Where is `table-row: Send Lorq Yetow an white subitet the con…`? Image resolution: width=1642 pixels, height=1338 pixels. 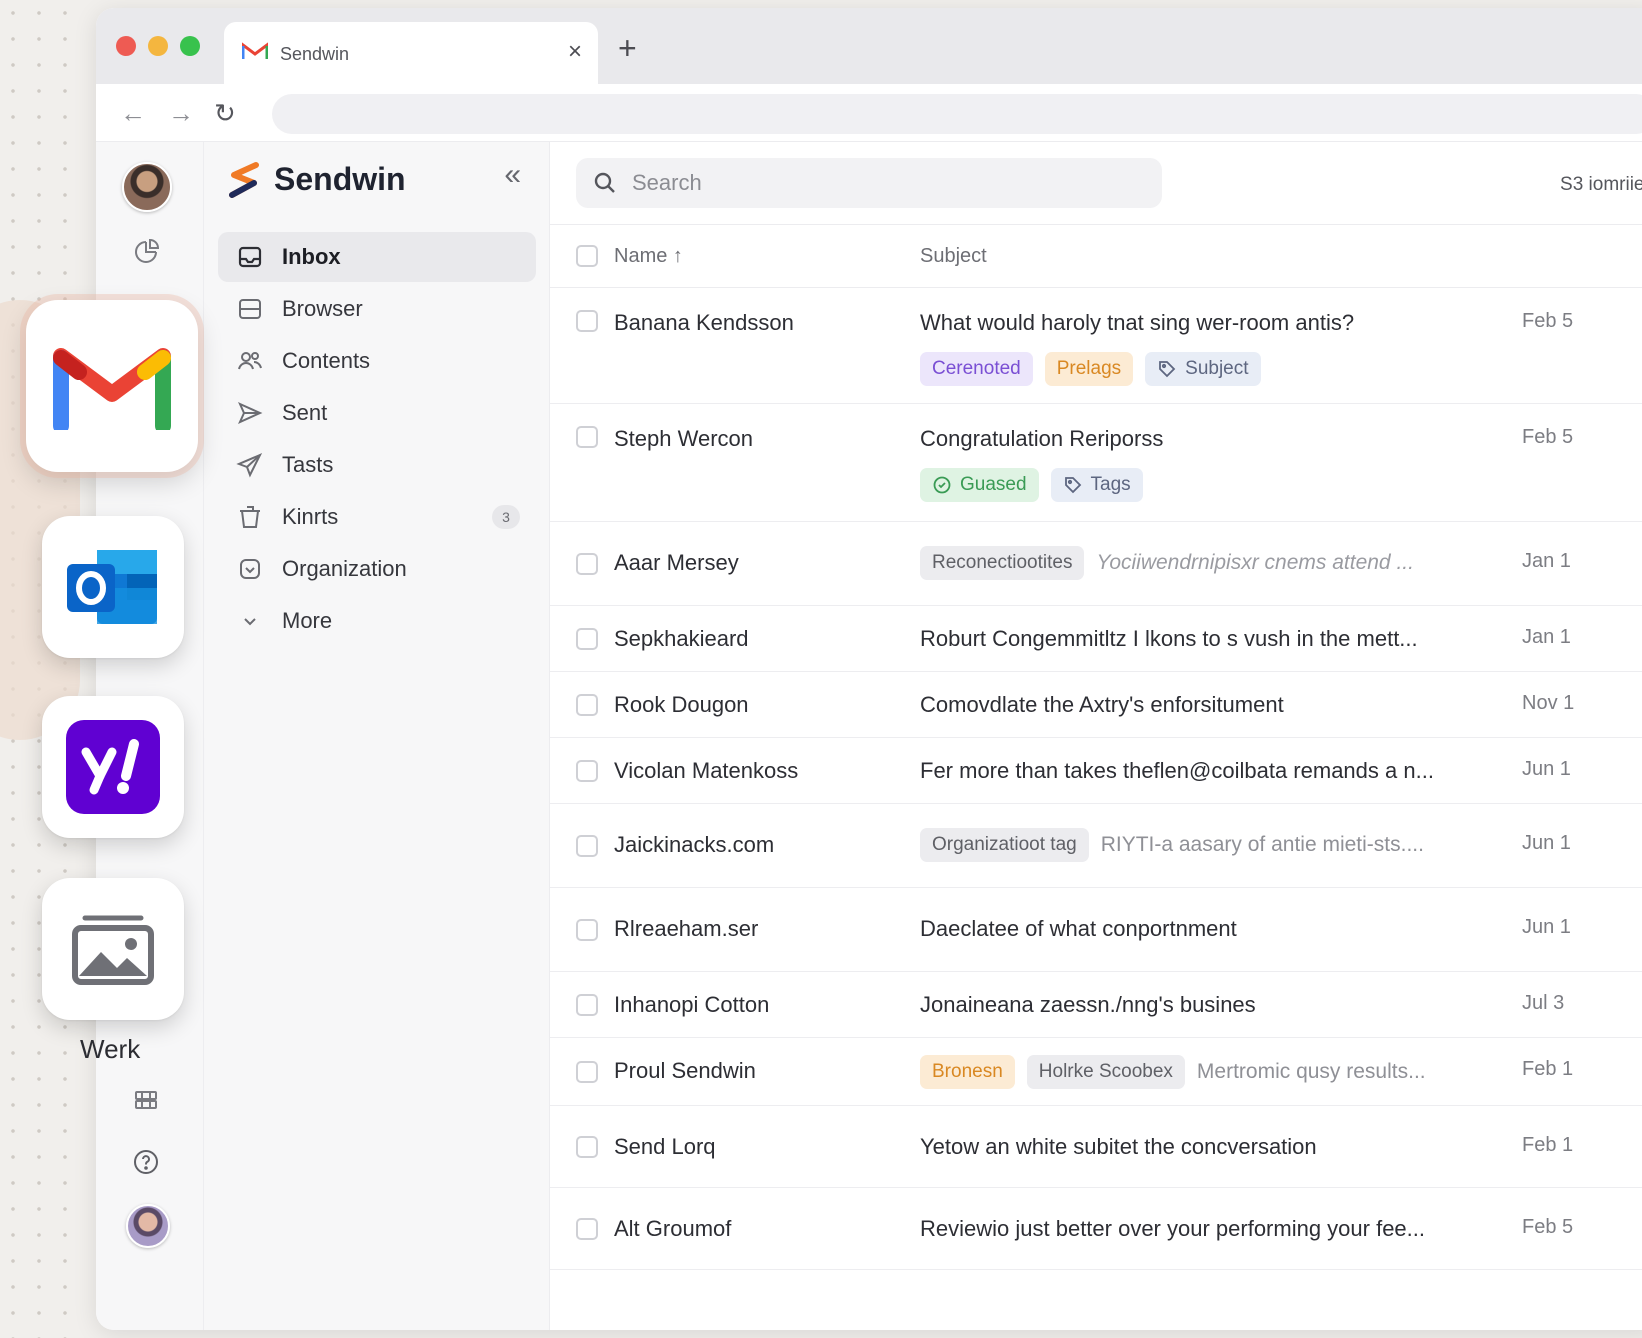
table-row: Send Lorq Yetow an white subitet the con… is located at coordinates (1096, 1147).